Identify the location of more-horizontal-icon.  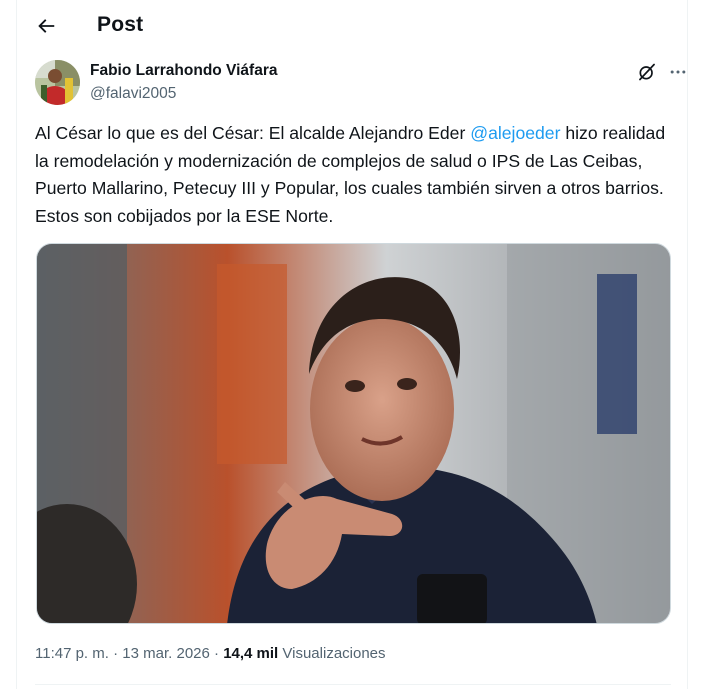
(678, 72).